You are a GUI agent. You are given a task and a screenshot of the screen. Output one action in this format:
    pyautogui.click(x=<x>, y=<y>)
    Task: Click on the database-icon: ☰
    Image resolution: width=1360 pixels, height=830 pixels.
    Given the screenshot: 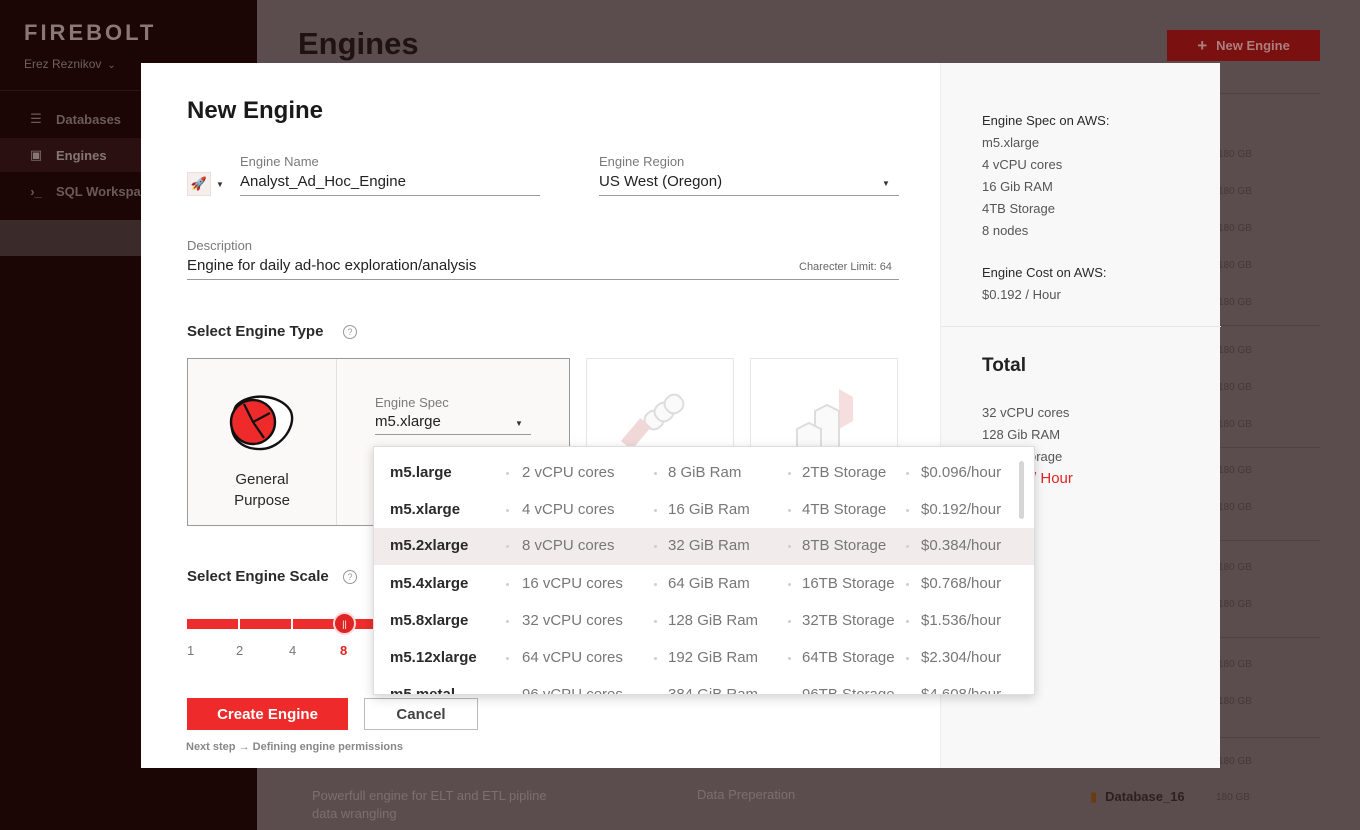 What is the action you would take?
    pyautogui.click(x=36, y=118)
    